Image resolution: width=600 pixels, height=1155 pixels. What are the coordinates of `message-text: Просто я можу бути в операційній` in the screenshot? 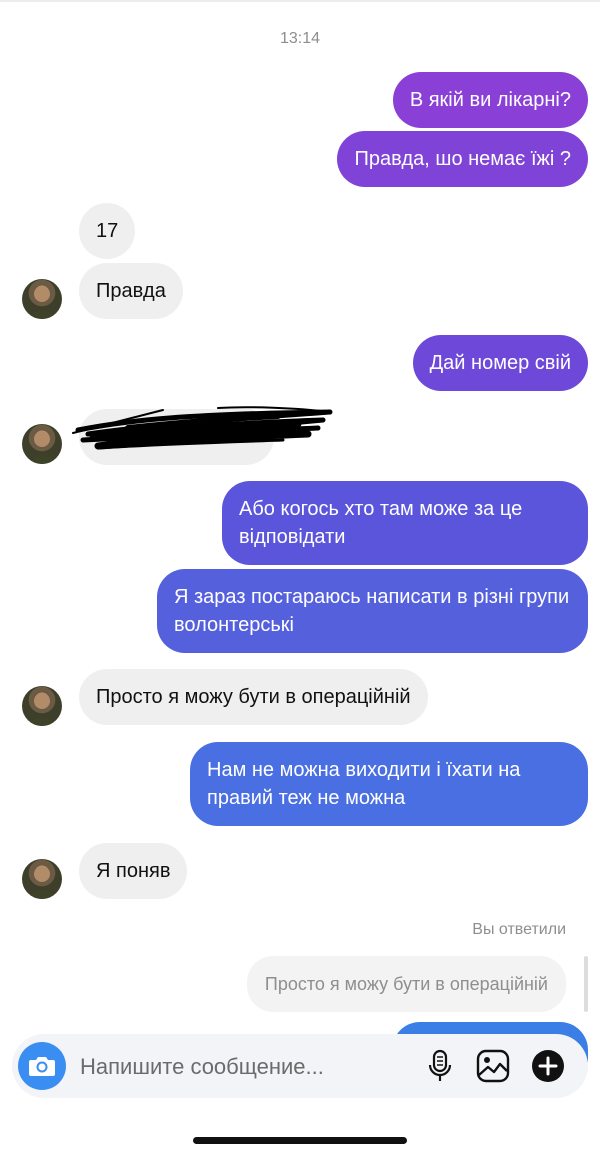 It's located at (253, 697).